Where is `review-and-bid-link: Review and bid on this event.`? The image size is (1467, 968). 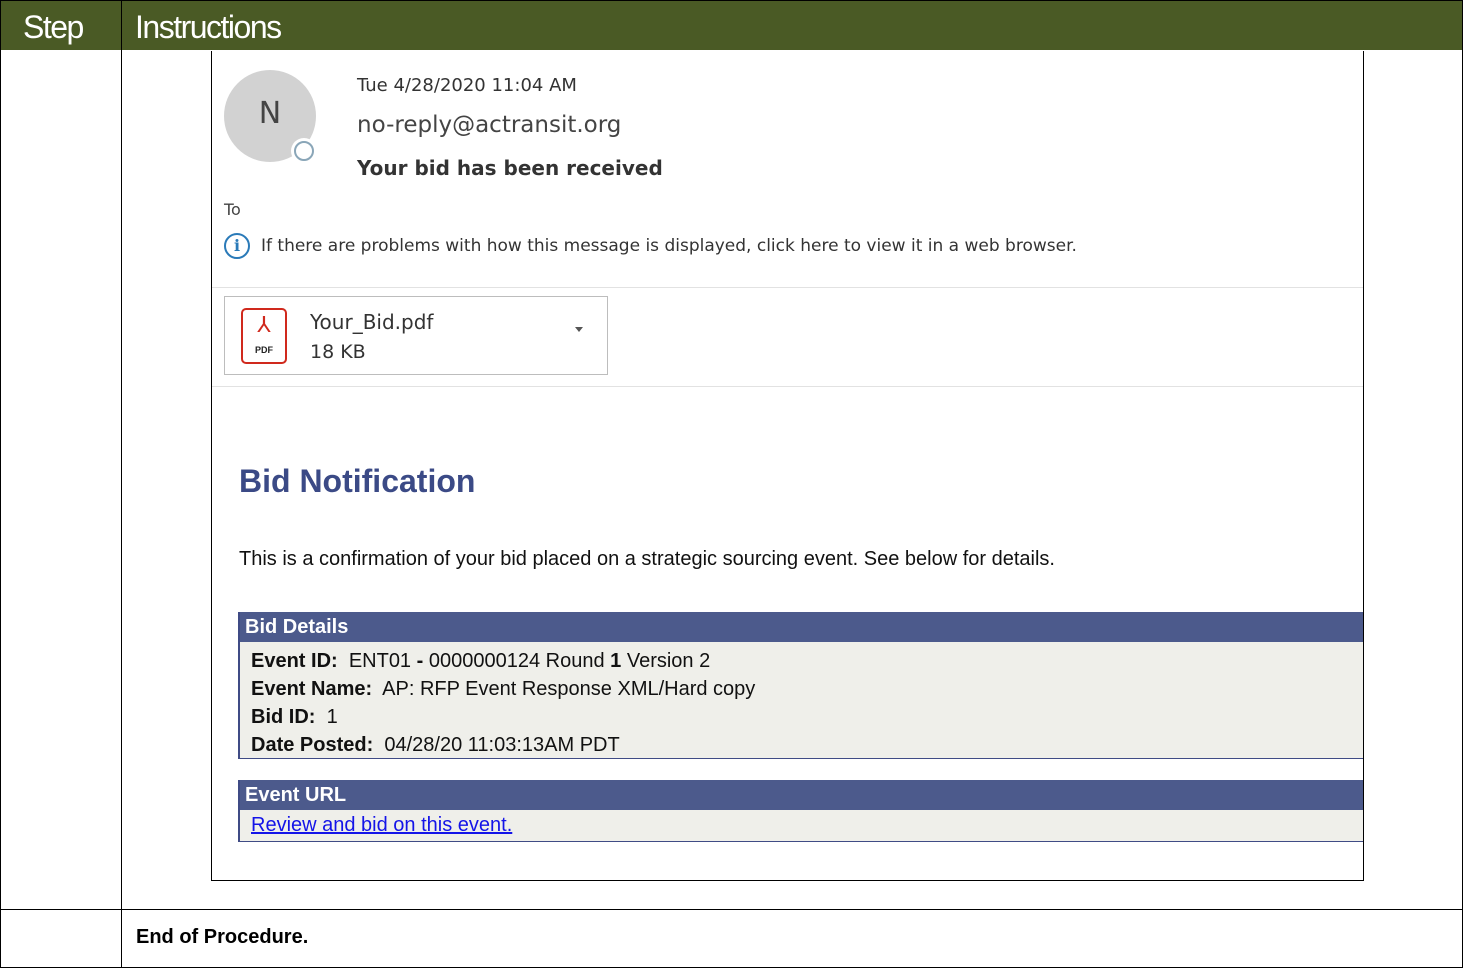
review-and-bid-link: Review and bid on this event. is located at coordinates (381, 825).